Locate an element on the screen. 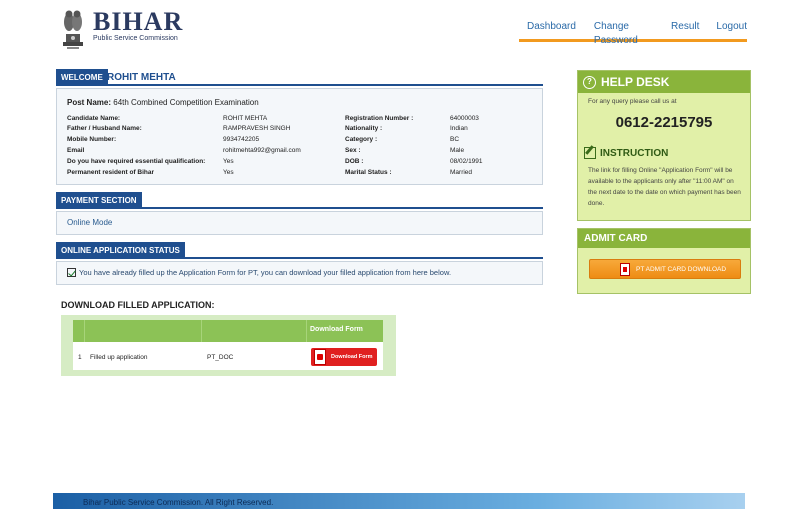  field-value: Indian is located at coordinates (459, 128).